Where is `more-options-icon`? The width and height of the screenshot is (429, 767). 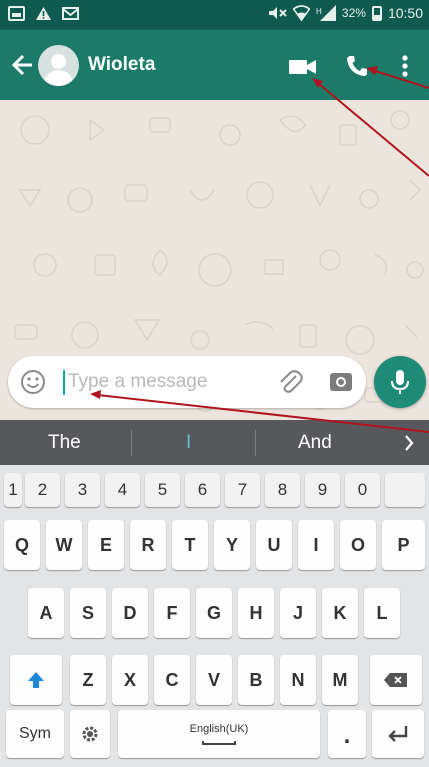
more-options-icon is located at coordinates (405, 66).